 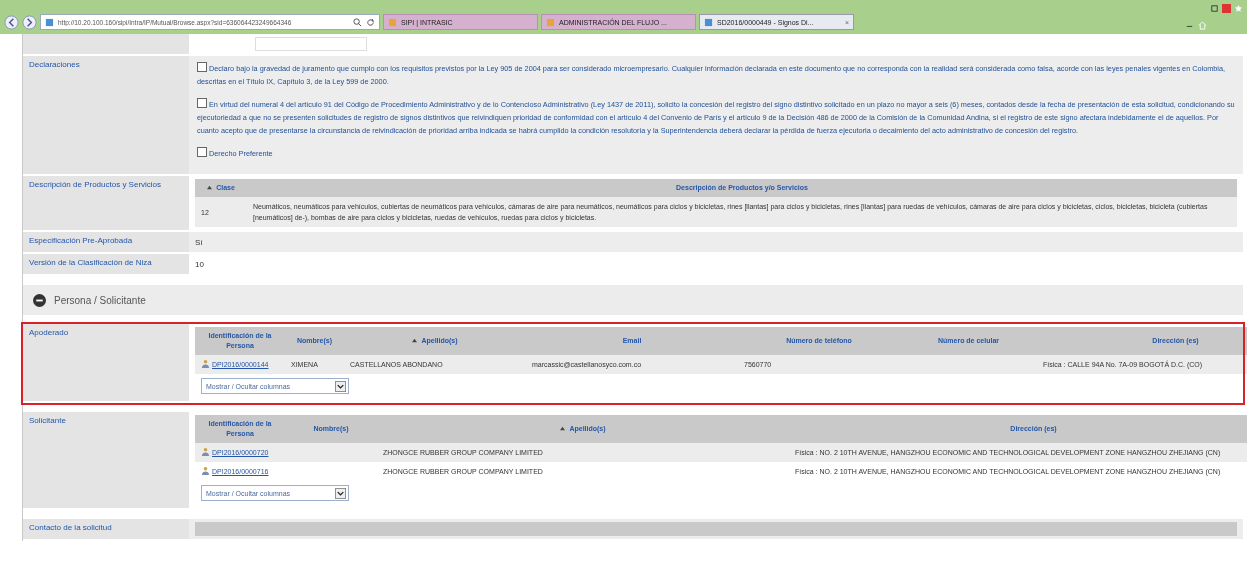 What do you see at coordinates (311, 44) in the screenshot?
I see `input-field` at bounding box center [311, 44].